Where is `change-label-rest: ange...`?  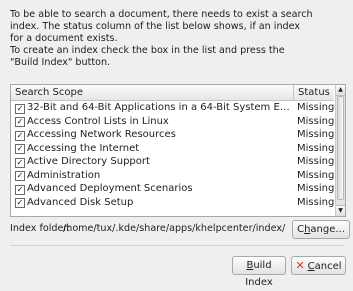 change-label-rest: ange... is located at coordinates (327, 229).